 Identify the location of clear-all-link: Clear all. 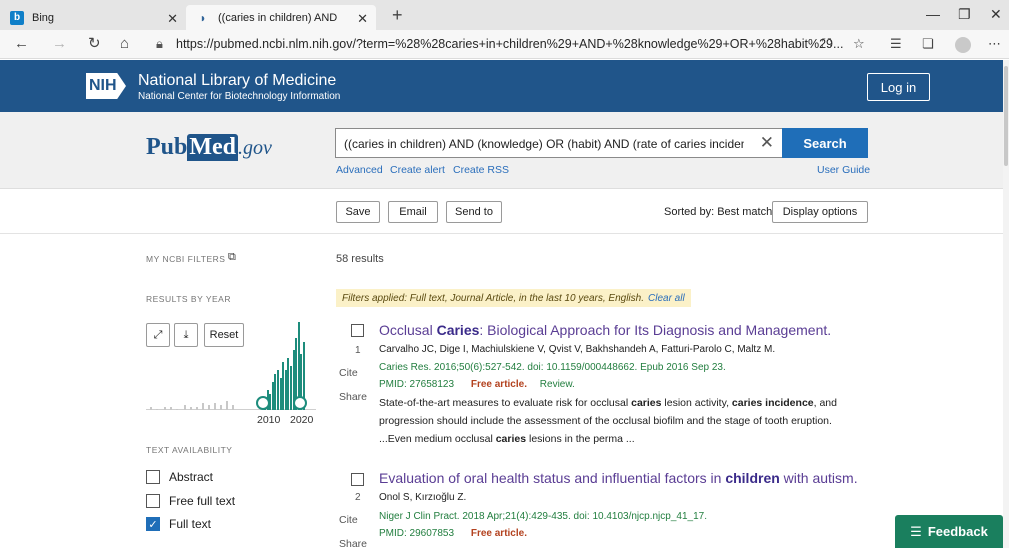
(666, 298).